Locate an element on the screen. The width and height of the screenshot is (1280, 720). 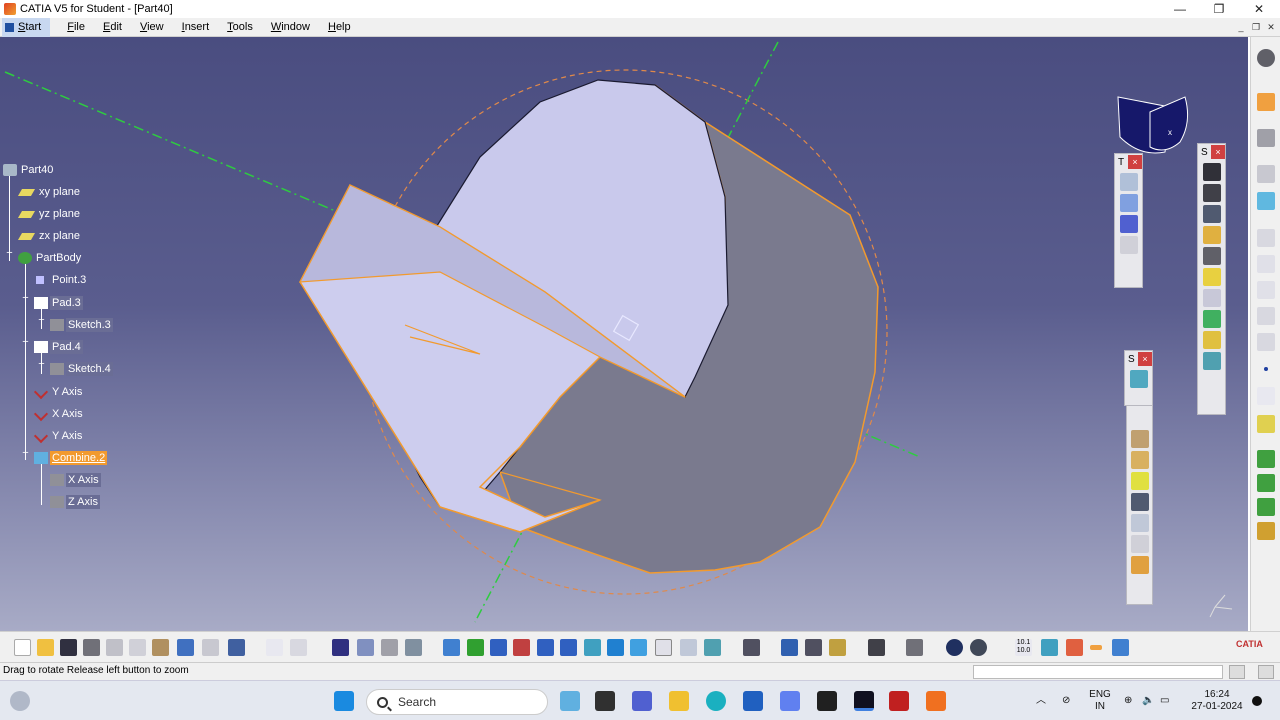
groove-tool-icon is located at coordinates (1211, 256).